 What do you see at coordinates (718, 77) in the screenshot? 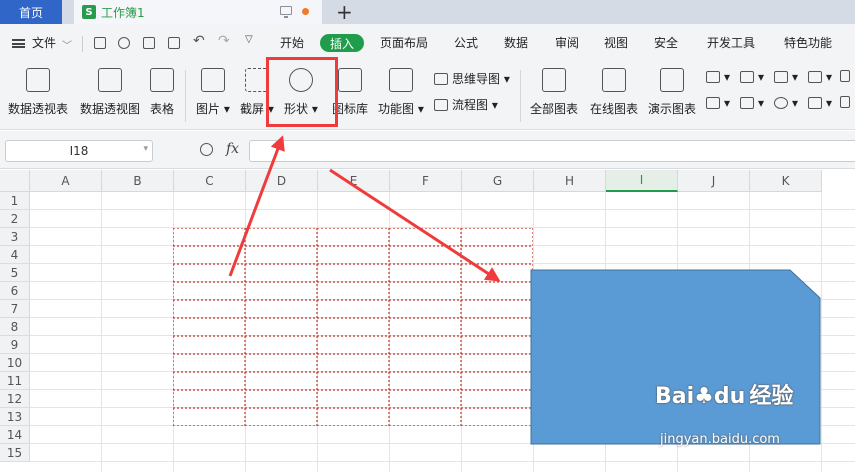
I see `column-chart-icon: ▾` at bounding box center [718, 77].